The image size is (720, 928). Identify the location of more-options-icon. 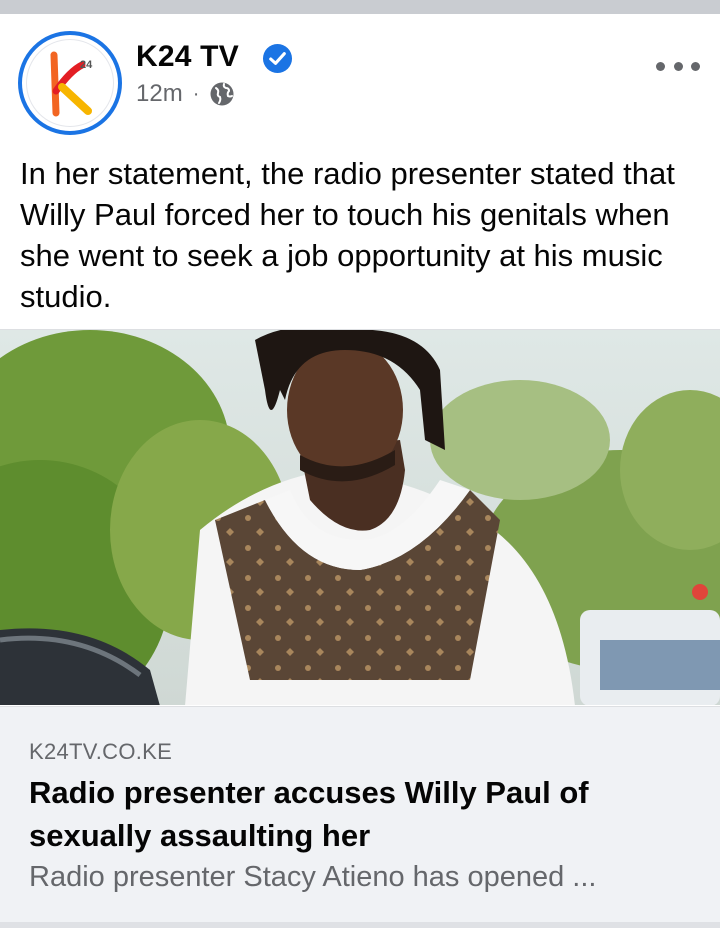
(678, 66).